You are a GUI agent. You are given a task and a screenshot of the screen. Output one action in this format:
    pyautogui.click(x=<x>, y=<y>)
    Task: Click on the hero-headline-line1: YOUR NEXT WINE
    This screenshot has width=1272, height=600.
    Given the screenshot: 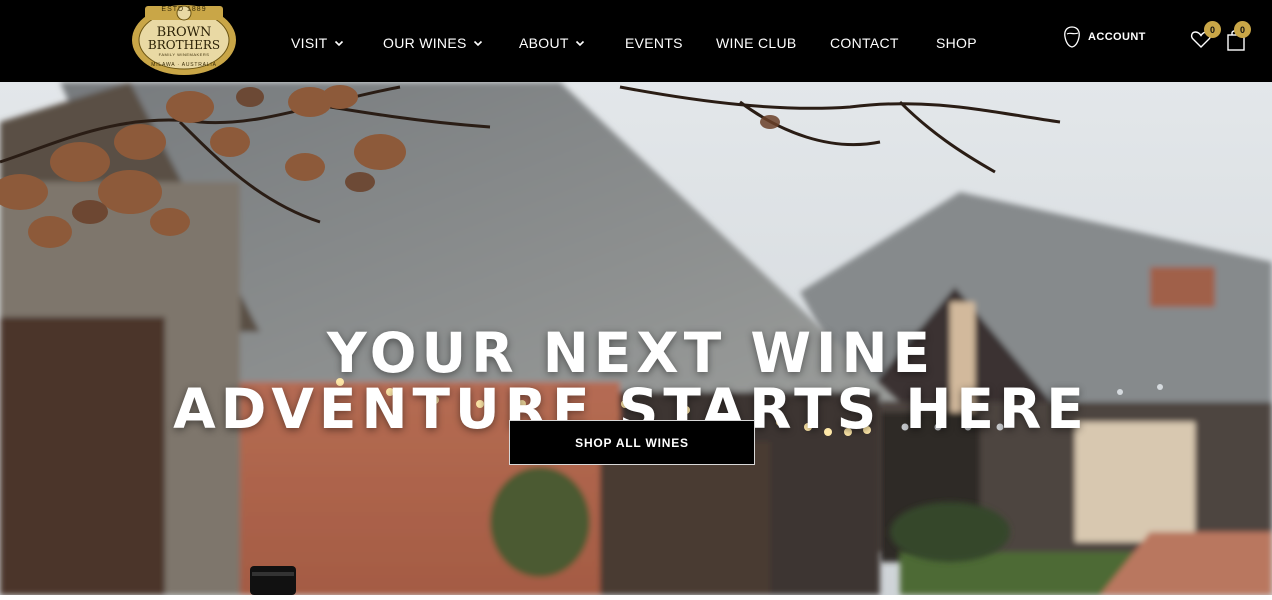 What is the action you would take?
    pyautogui.click(x=631, y=352)
    